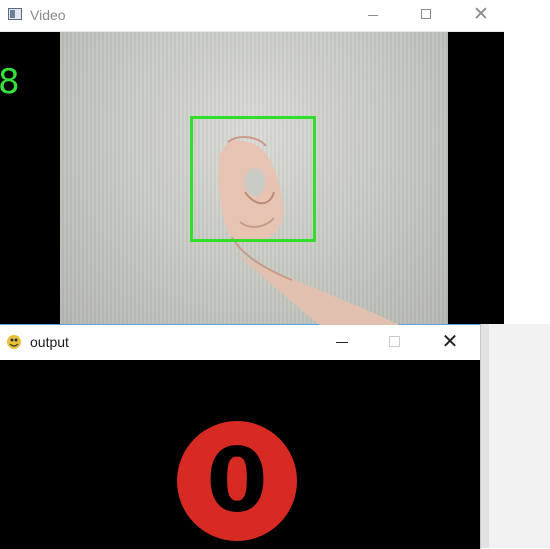 The width and height of the screenshot is (550, 549). What do you see at coordinates (48, 15) in the screenshot?
I see `video-window-title: Video` at bounding box center [48, 15].